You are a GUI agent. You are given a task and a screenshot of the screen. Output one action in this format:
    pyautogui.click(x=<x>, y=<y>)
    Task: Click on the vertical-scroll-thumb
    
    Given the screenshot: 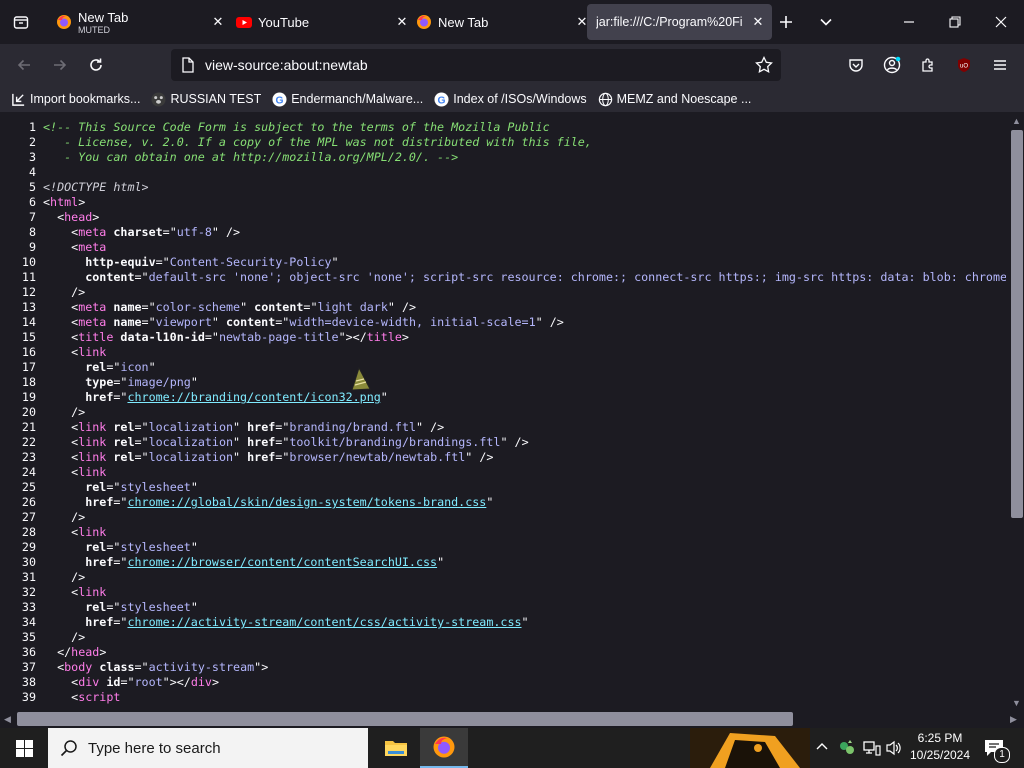 What is the action you would take?
    pyautogui.click(x=1017, y=324)
    